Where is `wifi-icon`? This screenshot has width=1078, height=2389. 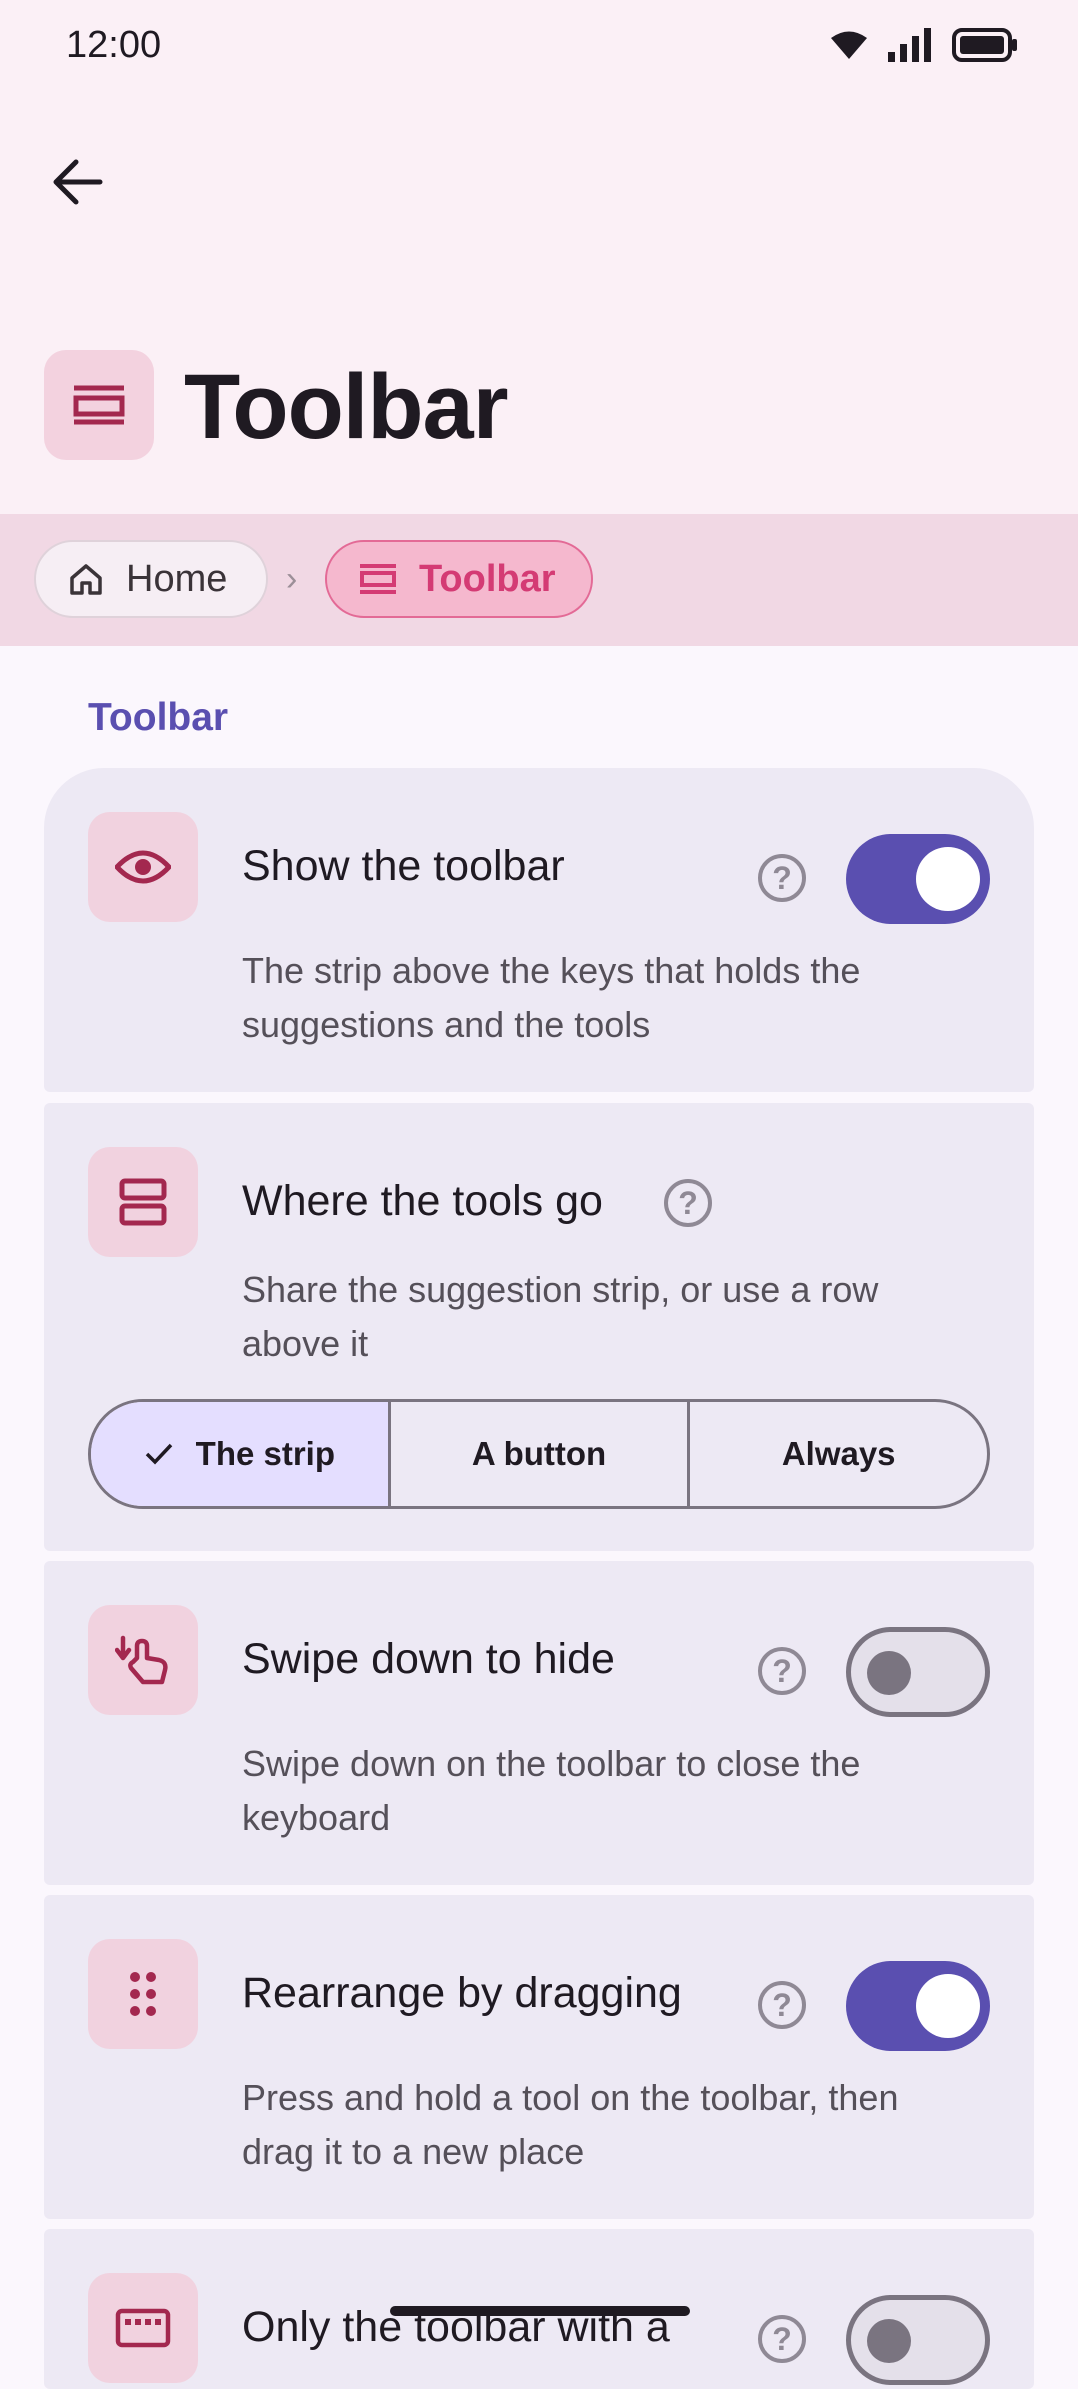
wifi-icon is located at coordinates (849, 45).